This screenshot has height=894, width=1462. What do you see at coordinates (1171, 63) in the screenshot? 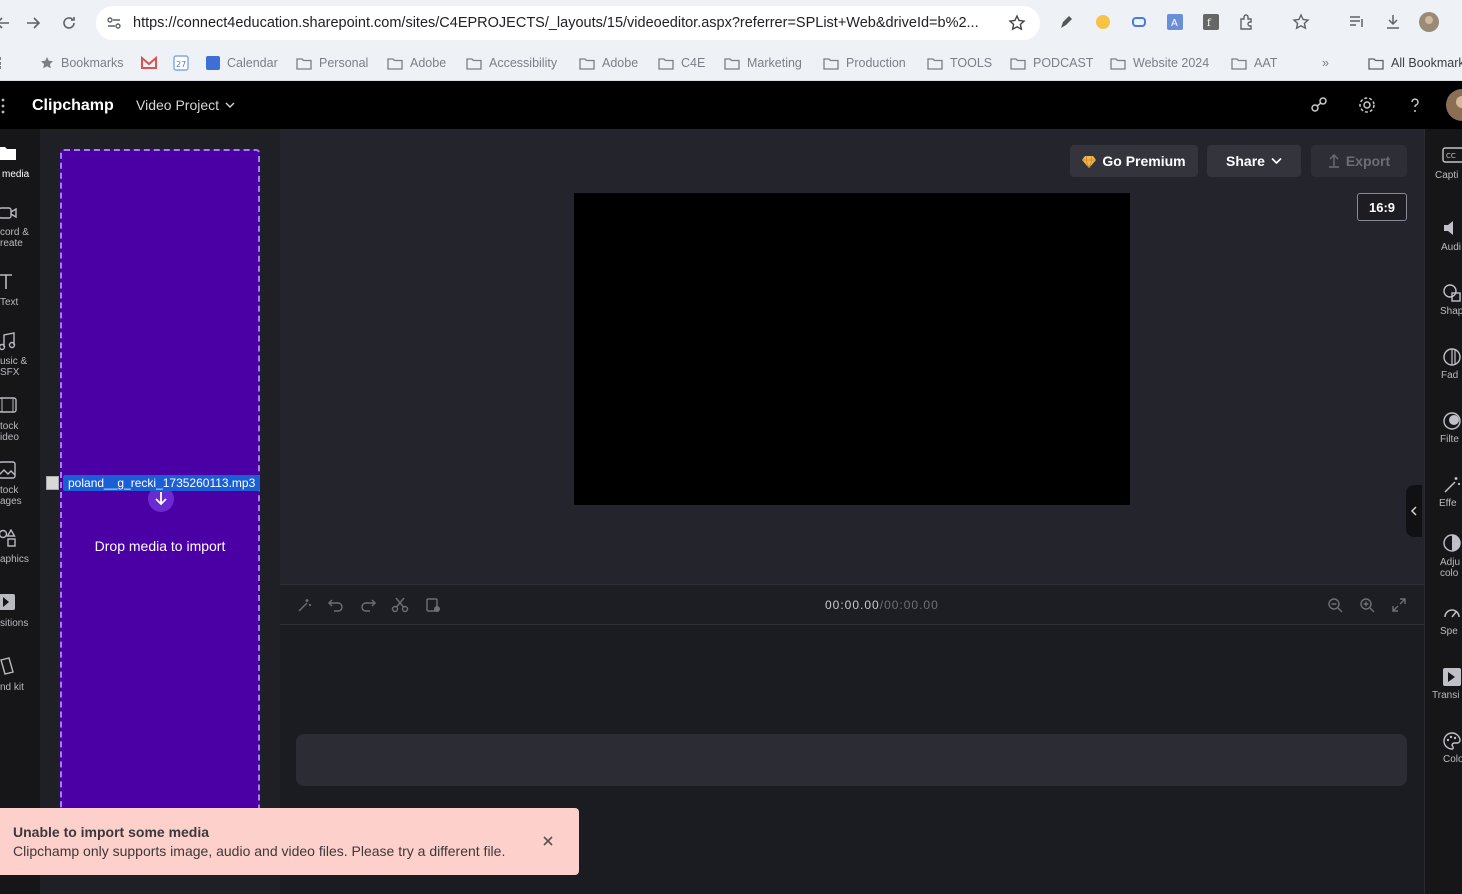
I see `bookmark-label: Website 2024` at bounding box center [1171, 63].